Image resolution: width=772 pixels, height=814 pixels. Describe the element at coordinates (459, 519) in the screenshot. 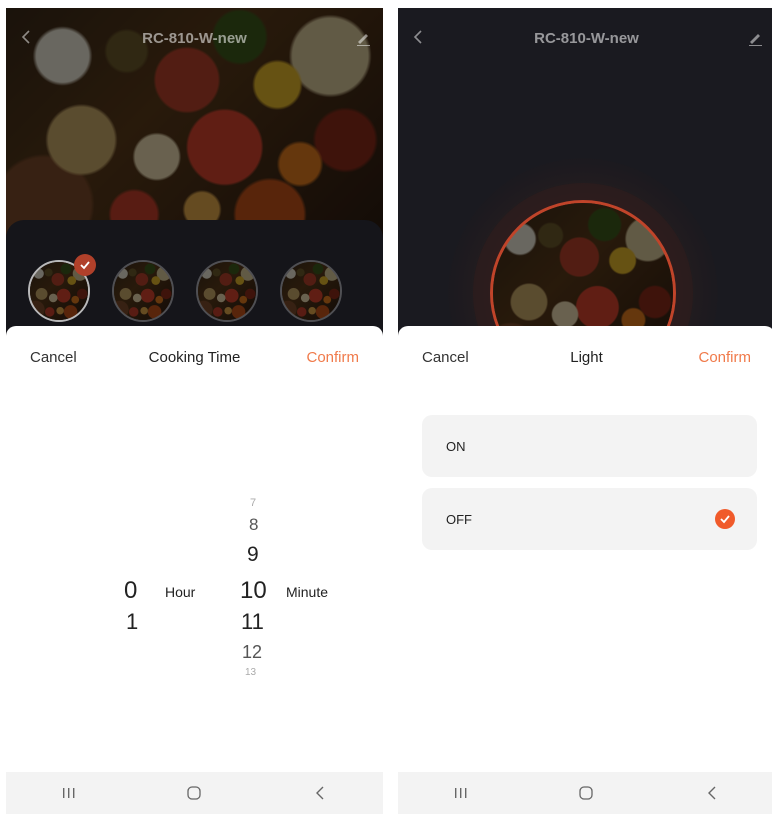

I see `option-label: OFF` at that location.